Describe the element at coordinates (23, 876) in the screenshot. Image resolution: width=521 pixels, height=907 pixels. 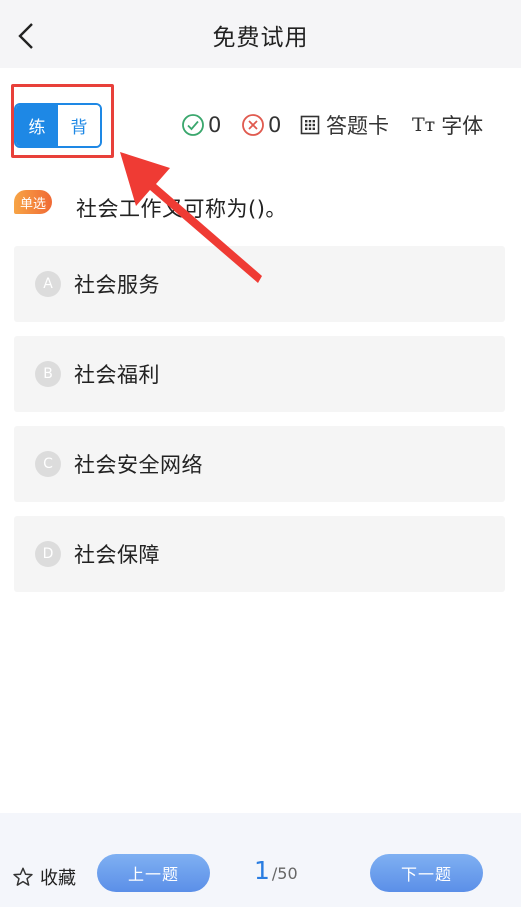
I see `star-outline-icon` at that location.